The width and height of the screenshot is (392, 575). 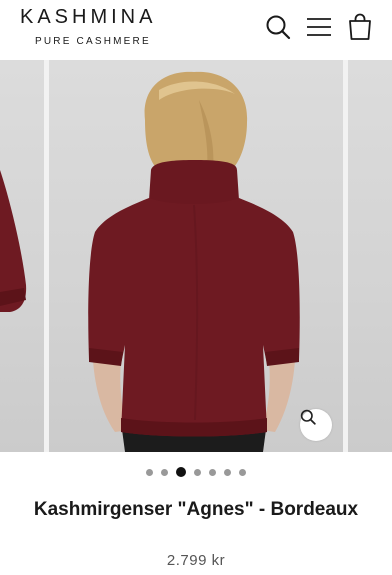 What do you see at coordinates (370, 256) in the screenshot?
I see `gallery-slide-next` at bounding box center [370, 256].